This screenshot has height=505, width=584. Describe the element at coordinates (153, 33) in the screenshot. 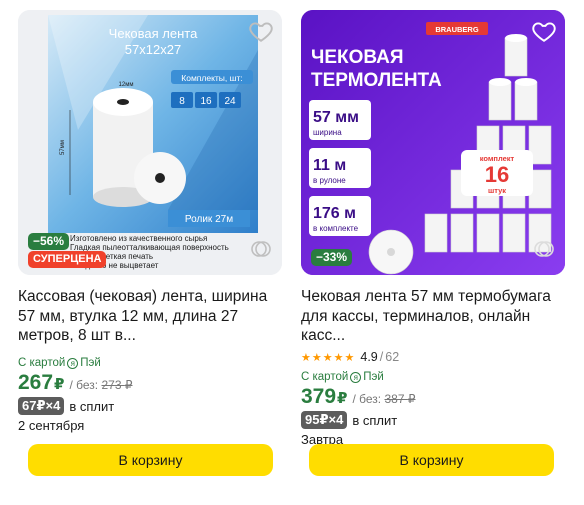

I see `image-heading: Чековая лента` at that location.